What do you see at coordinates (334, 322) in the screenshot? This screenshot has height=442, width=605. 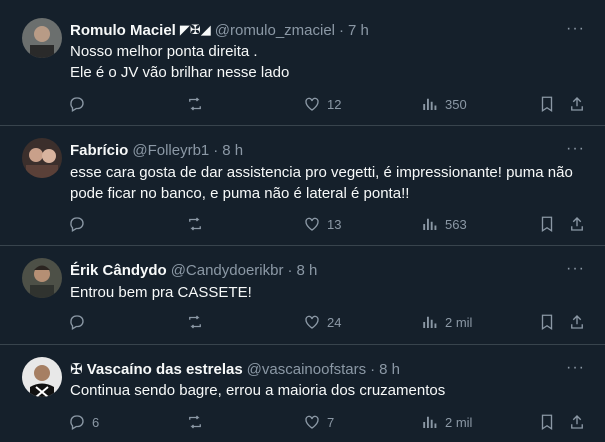 I see `like-count: 24` at bounding box center [334, 322].